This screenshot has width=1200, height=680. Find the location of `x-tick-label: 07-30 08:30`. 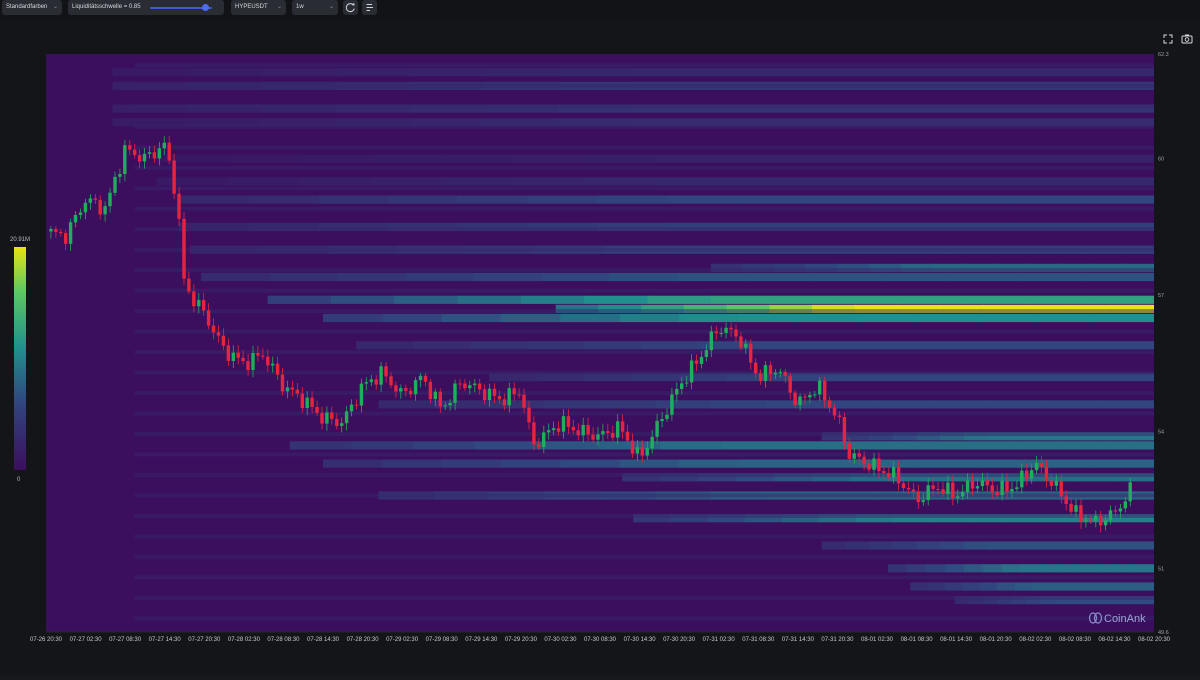

x-tick-label: 07-30 08:30 is located at coordinates (600, 640).